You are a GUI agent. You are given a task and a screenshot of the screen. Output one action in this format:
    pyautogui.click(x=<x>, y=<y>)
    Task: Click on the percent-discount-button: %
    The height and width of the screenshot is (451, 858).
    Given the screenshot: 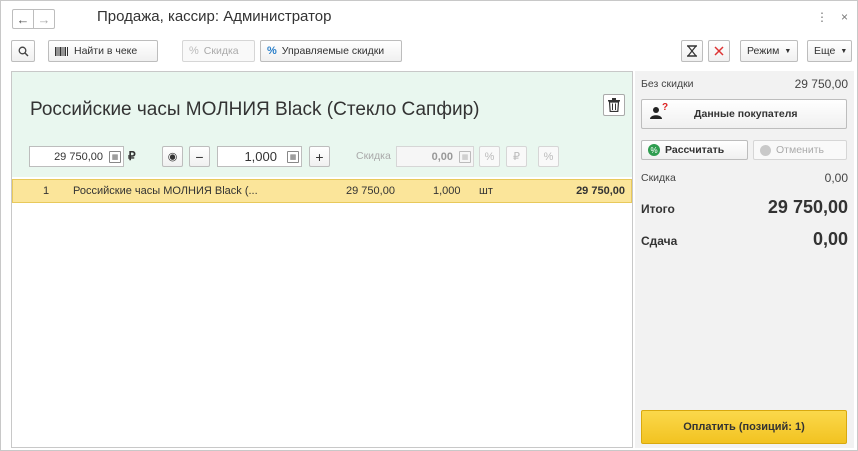 What is the action you would take?
    pyautogui.click(x=489, y=156)
    